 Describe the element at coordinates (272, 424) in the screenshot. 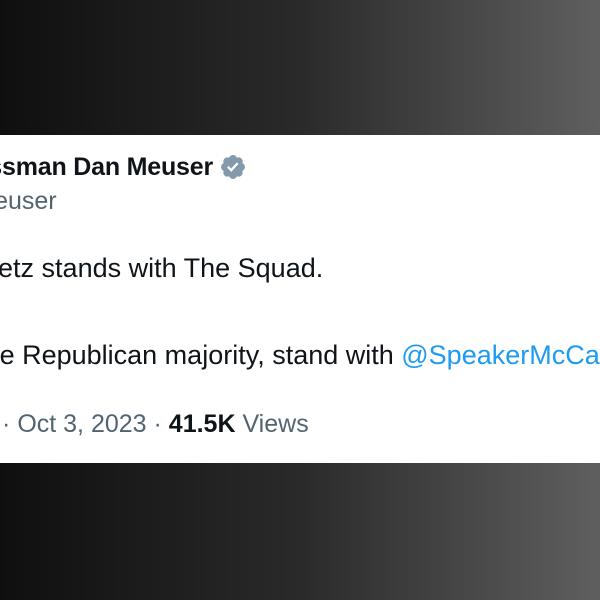

I see `views-label: Views` at that location.